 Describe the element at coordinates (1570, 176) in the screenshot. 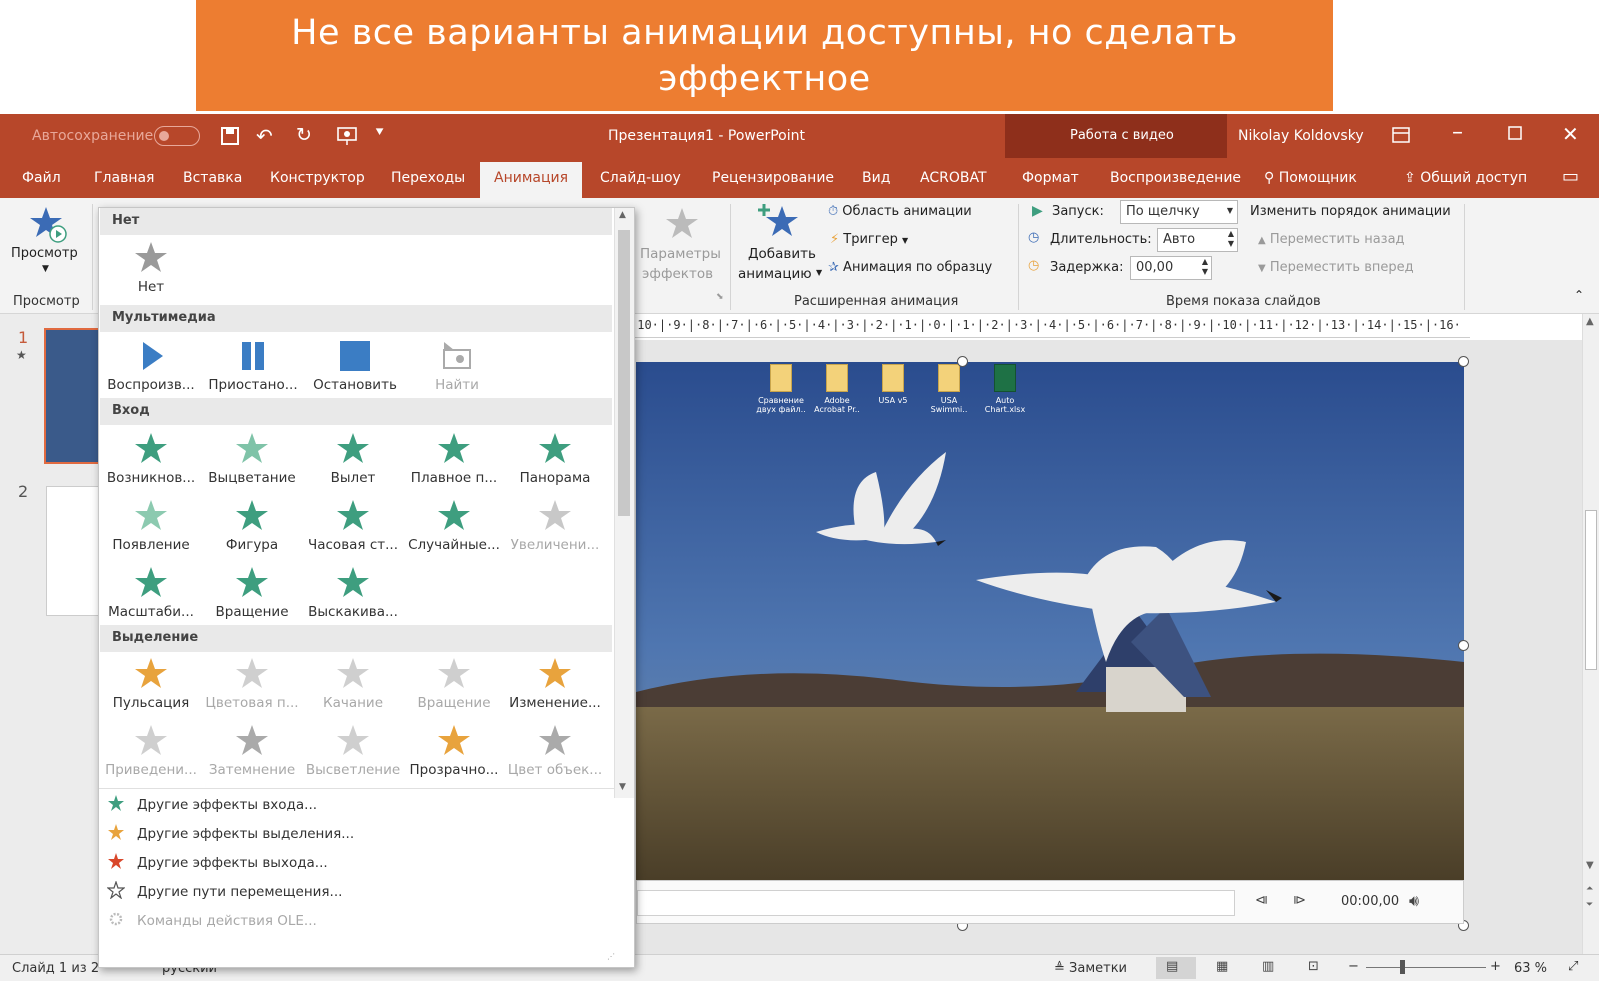

I see `comments-icon: ▭` at that location.